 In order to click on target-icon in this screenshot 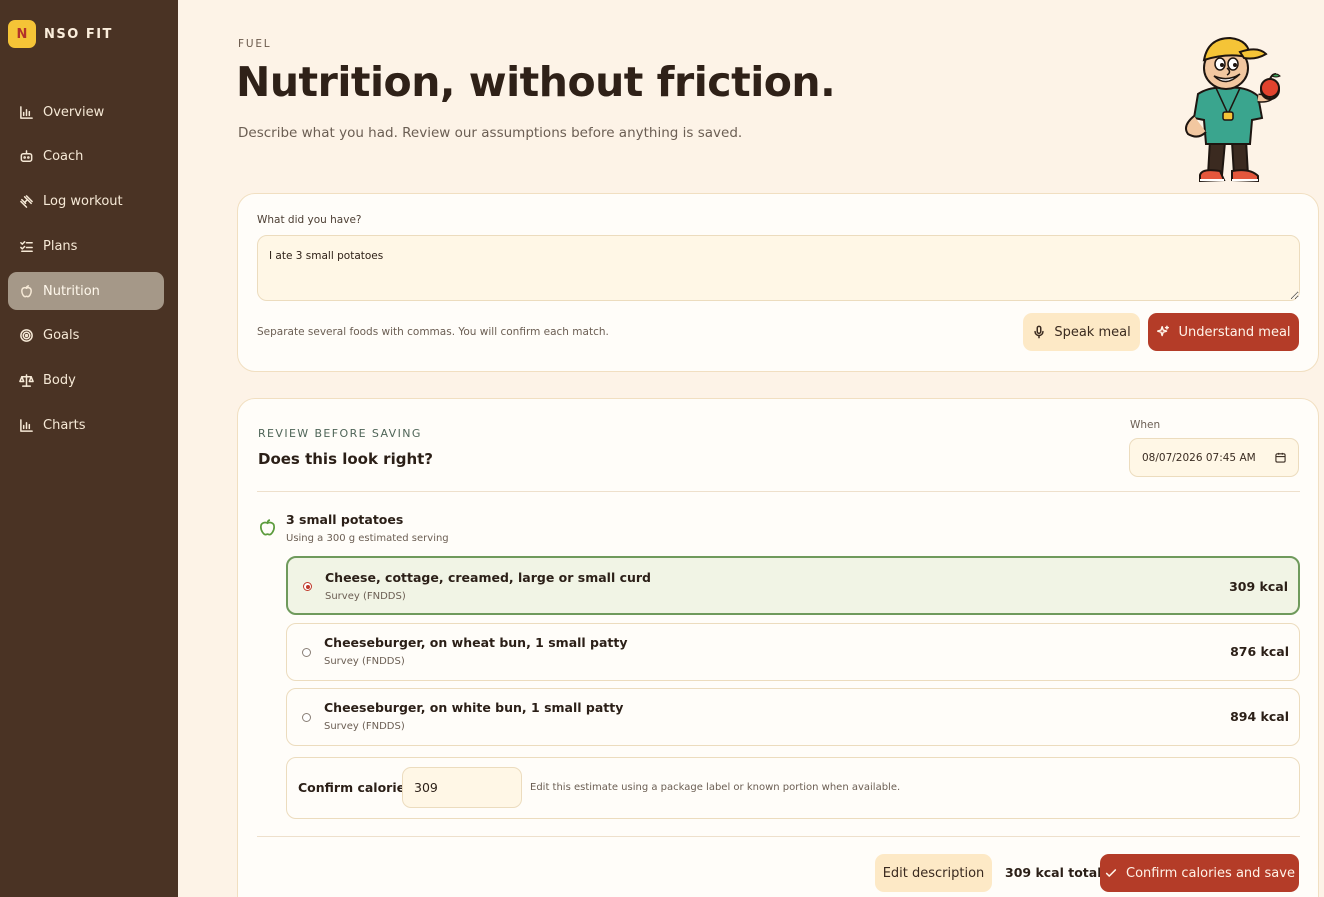, I will do `click(26, 336)`.